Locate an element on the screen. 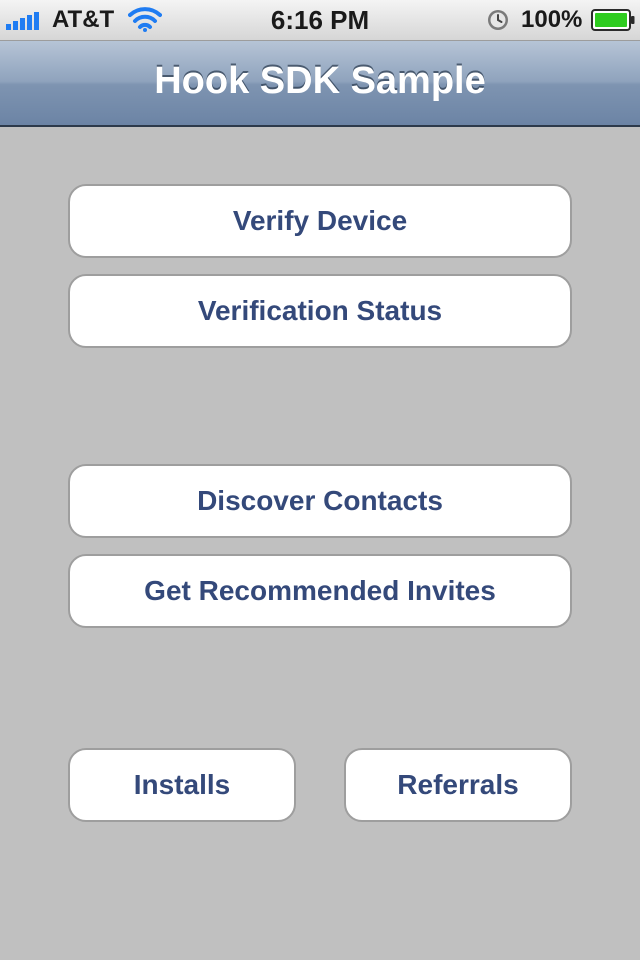 The image size is (640, 960). referrals-button: Referrals is located at coordinates (458, 785).